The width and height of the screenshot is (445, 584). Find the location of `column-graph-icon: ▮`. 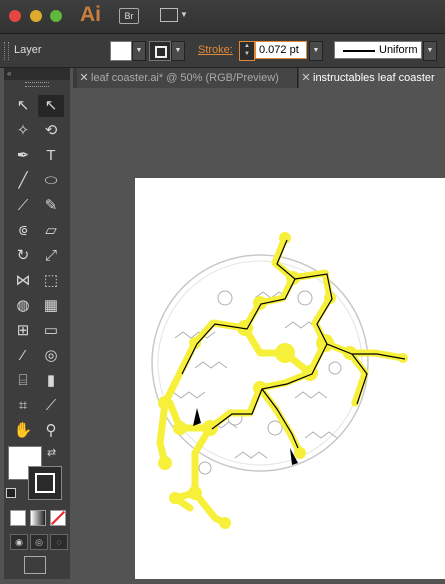

column-graph-icon: ▮ is located at coordinates (51, 381).